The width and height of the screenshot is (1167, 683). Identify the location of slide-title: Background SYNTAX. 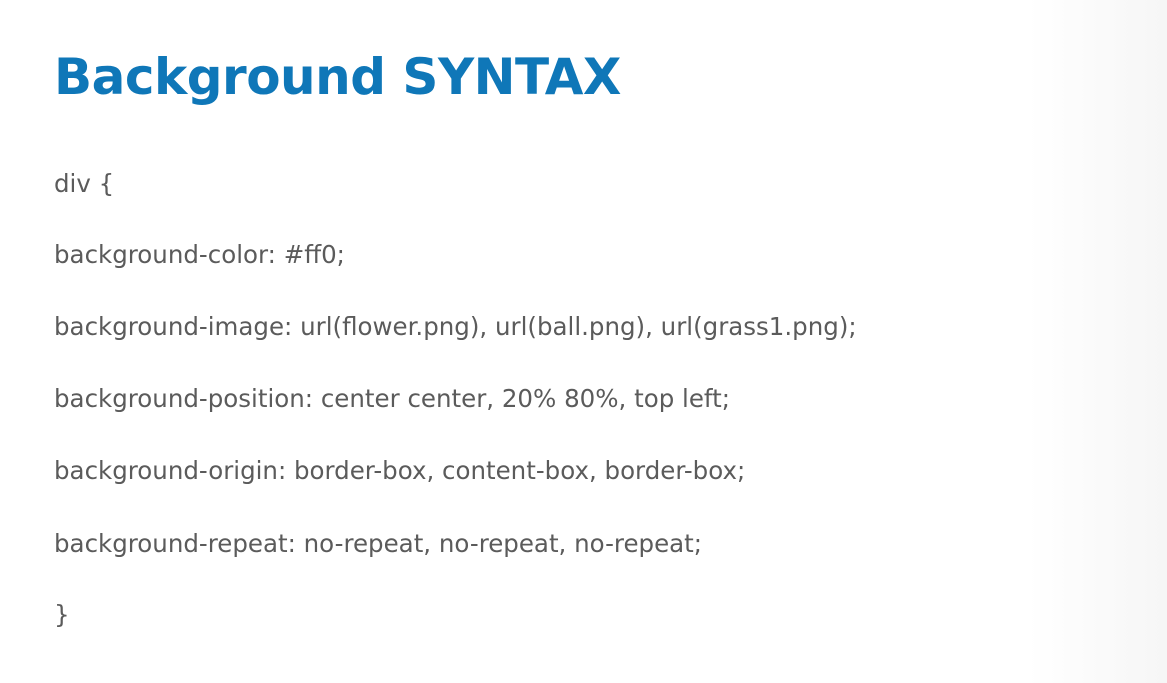
(337, 77).